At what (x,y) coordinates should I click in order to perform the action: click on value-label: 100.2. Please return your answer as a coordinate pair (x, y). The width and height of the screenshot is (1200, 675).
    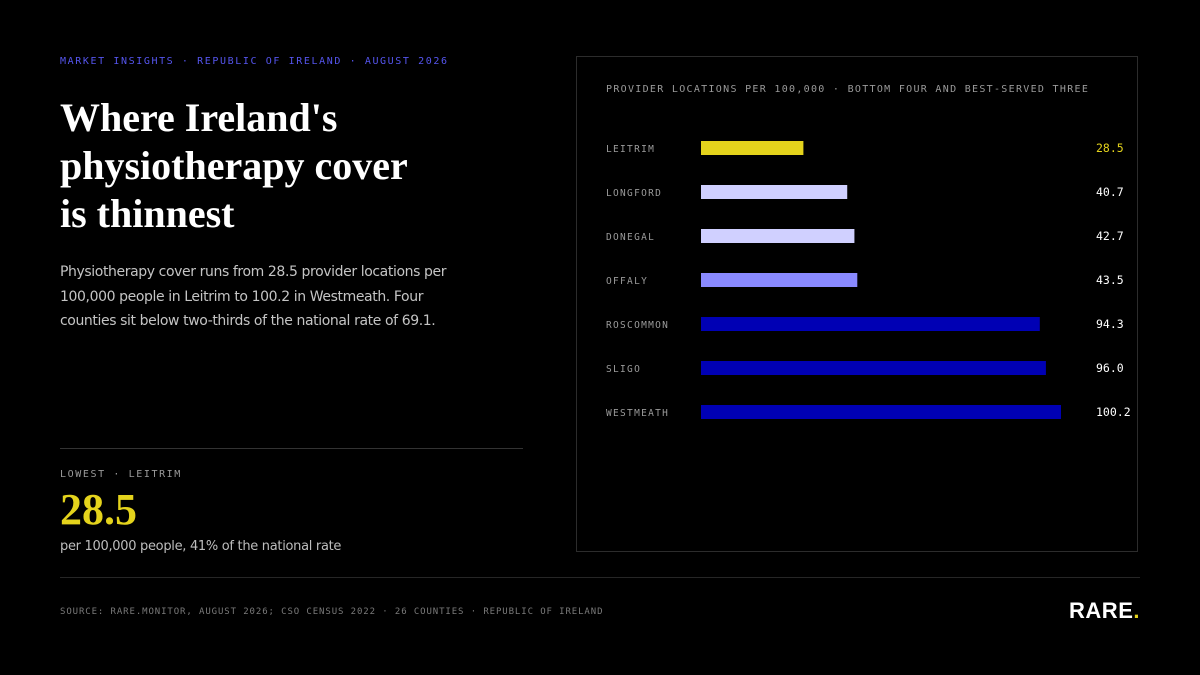
    Looking at the image, I should click on (1113, 412).